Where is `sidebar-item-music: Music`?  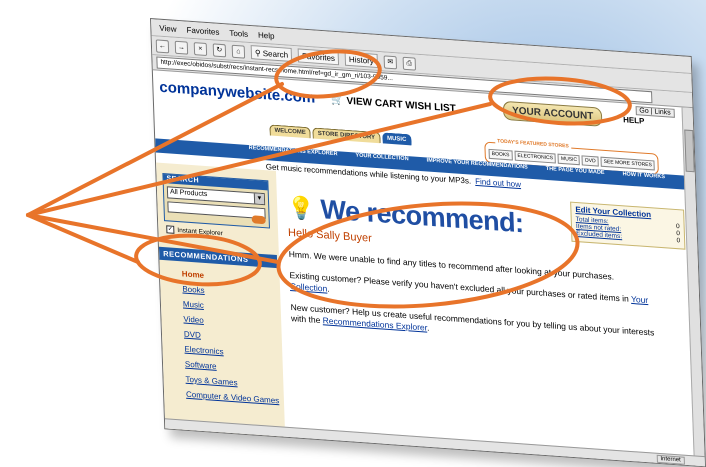
sidebar-item-music: Music is located at coordinates (231, 307).